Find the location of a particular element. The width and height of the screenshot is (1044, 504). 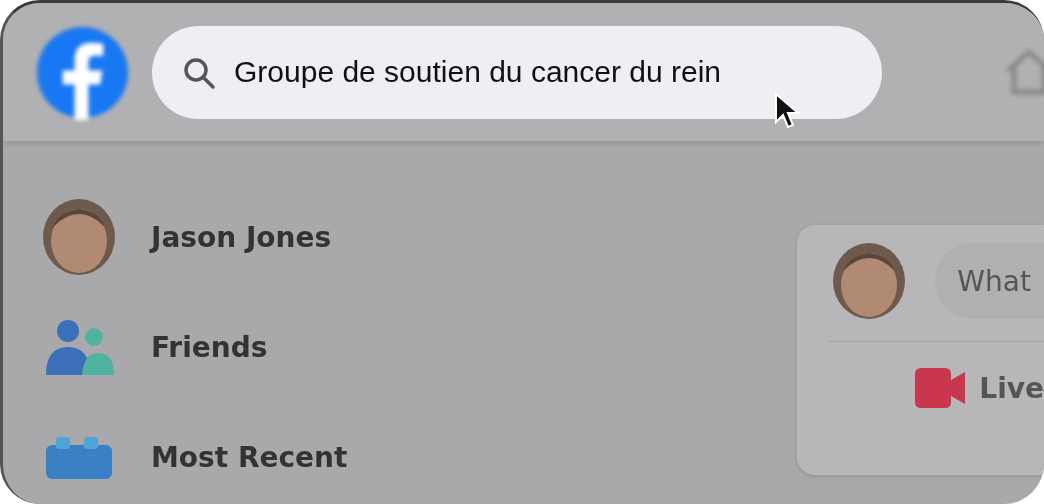

search-icon is located at coordinates (199, 72).